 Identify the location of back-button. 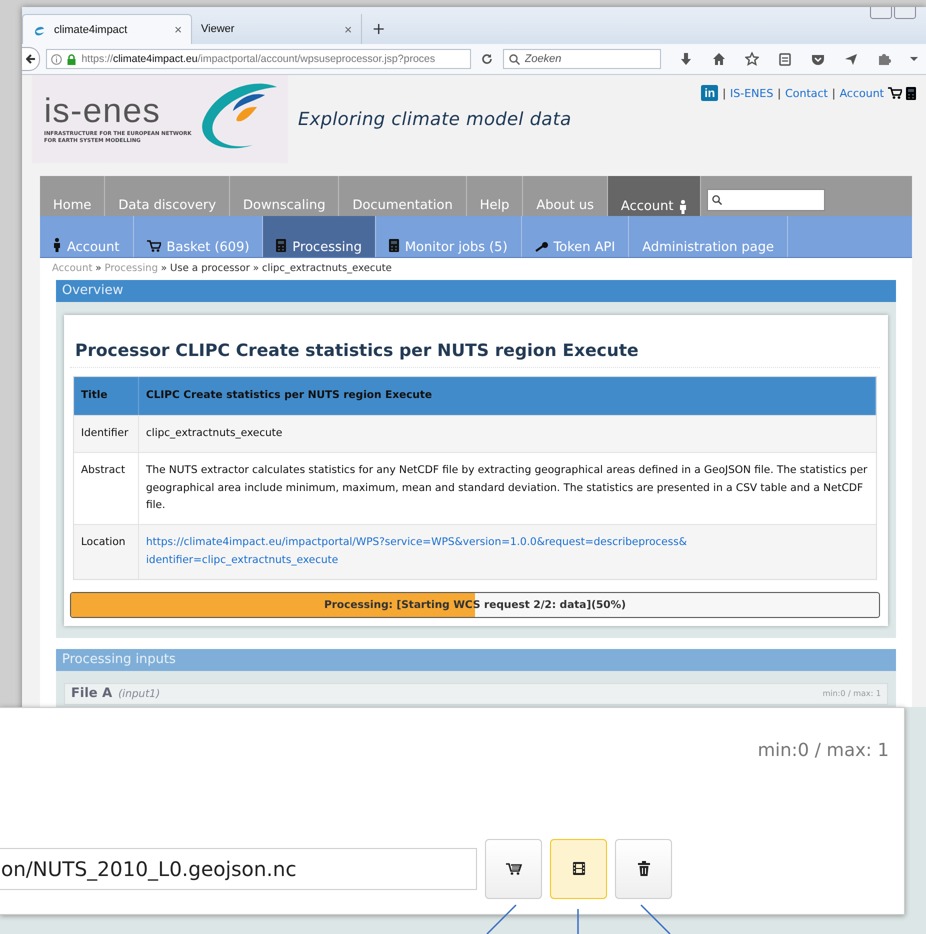
(31, 59).